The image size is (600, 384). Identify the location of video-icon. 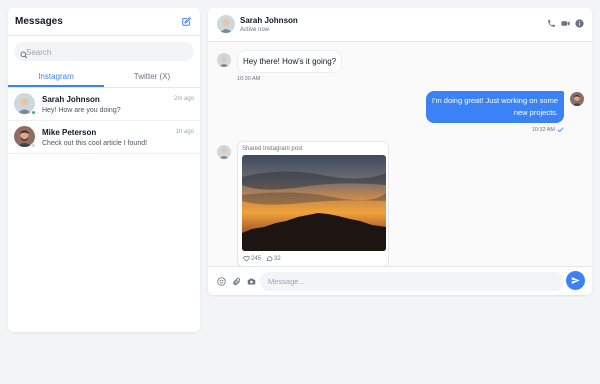
(565, 23).